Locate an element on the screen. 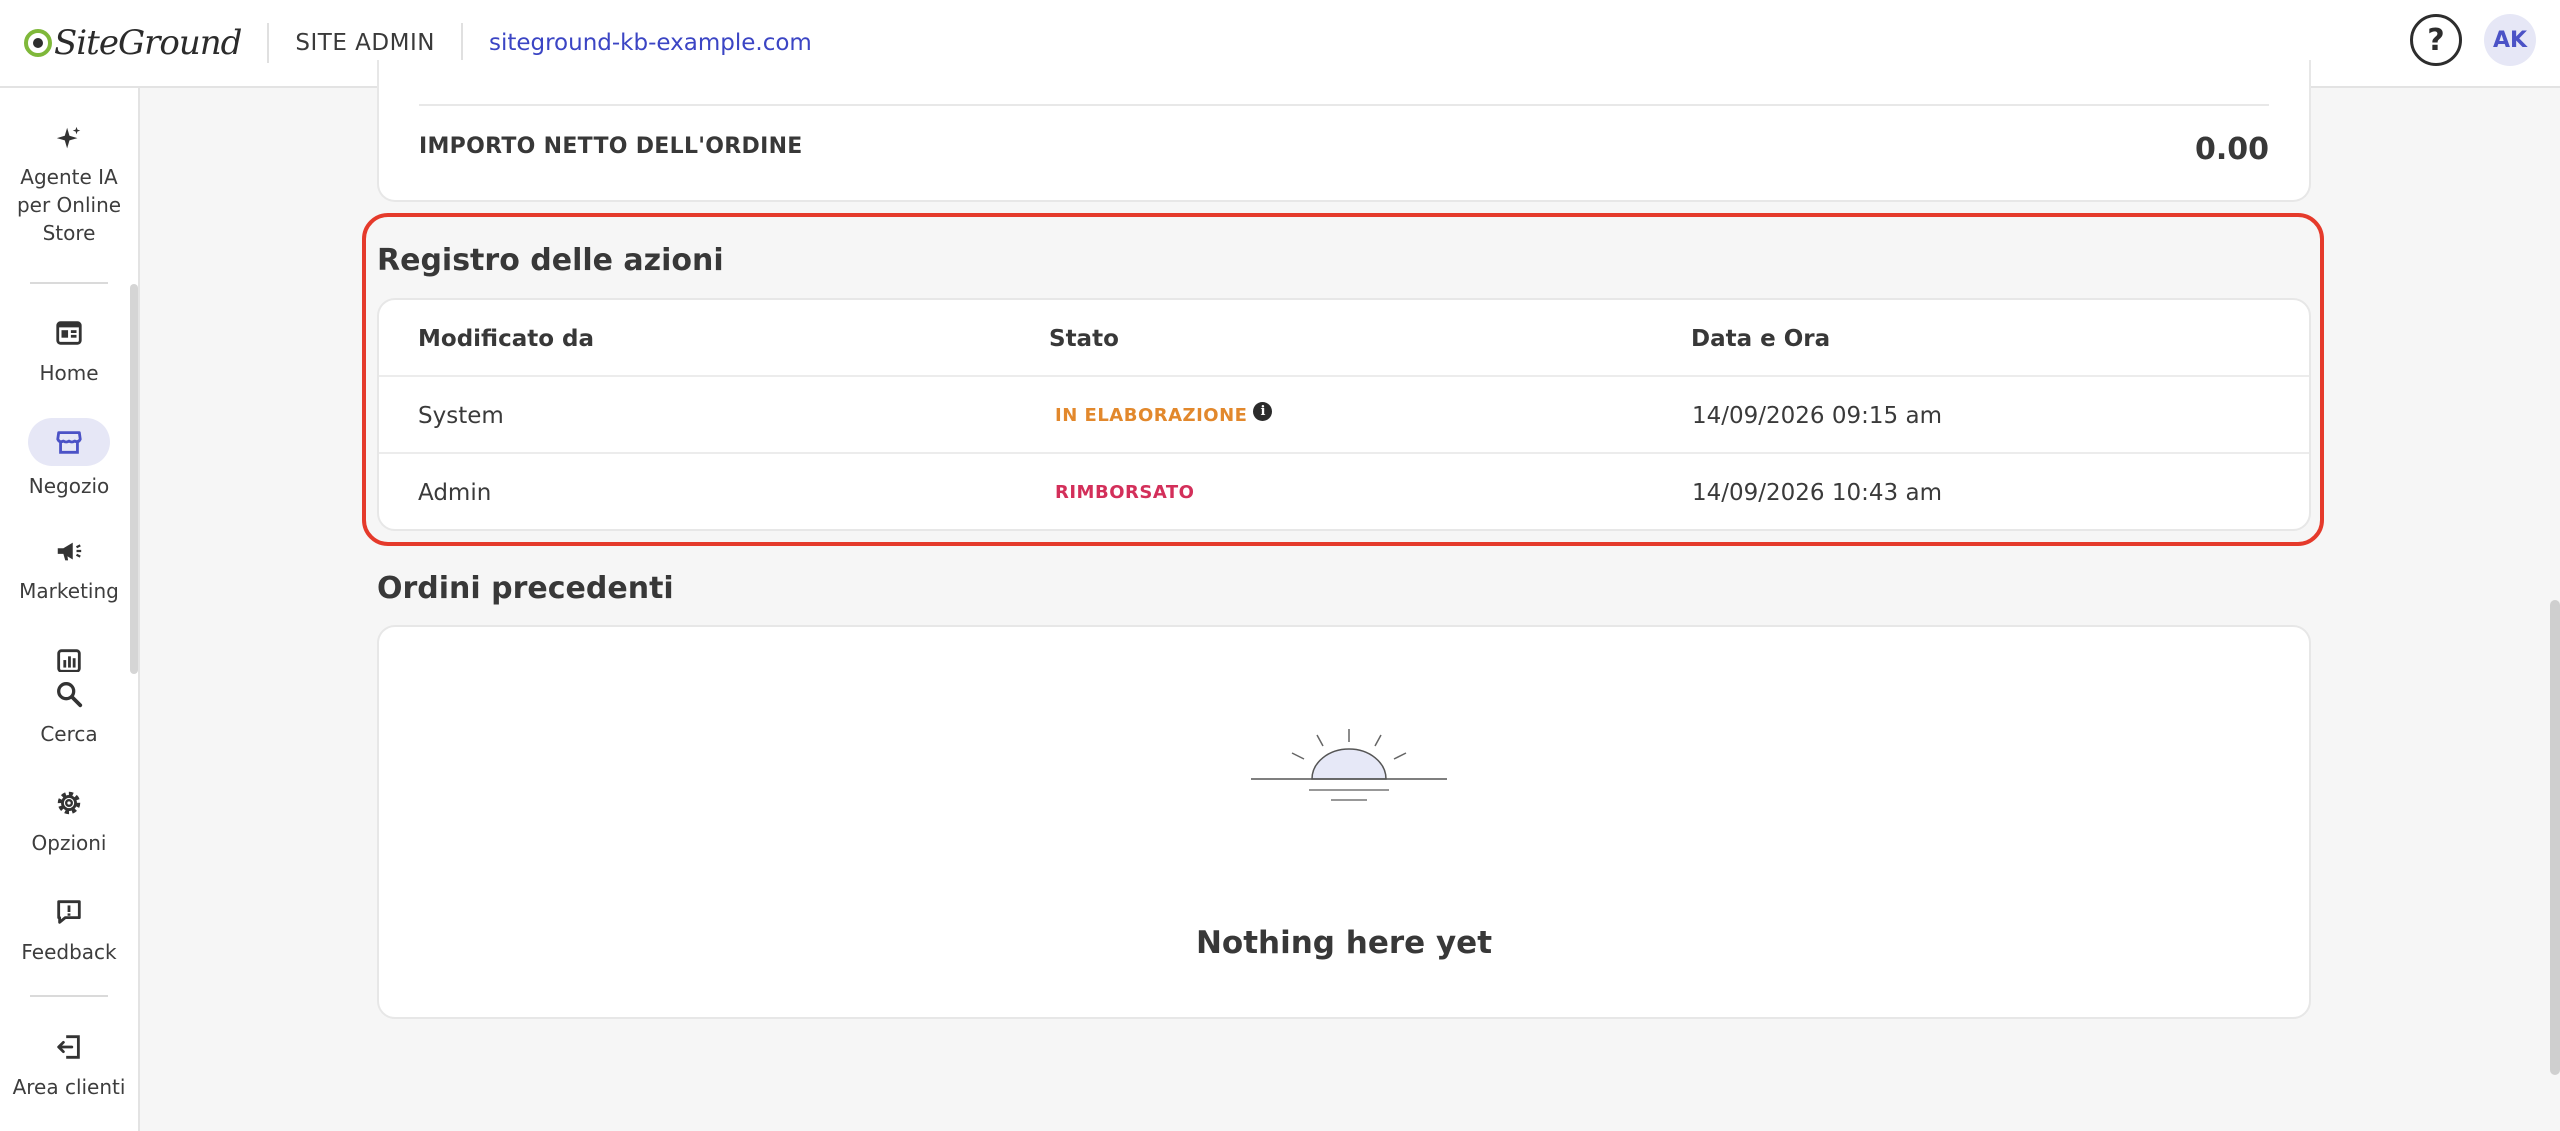 Image resolution: width=2560 pixels, height=1131 pixels. sidebar-item-ai-agent: Agente IA per Online Store is located at coordinates (69, 185).